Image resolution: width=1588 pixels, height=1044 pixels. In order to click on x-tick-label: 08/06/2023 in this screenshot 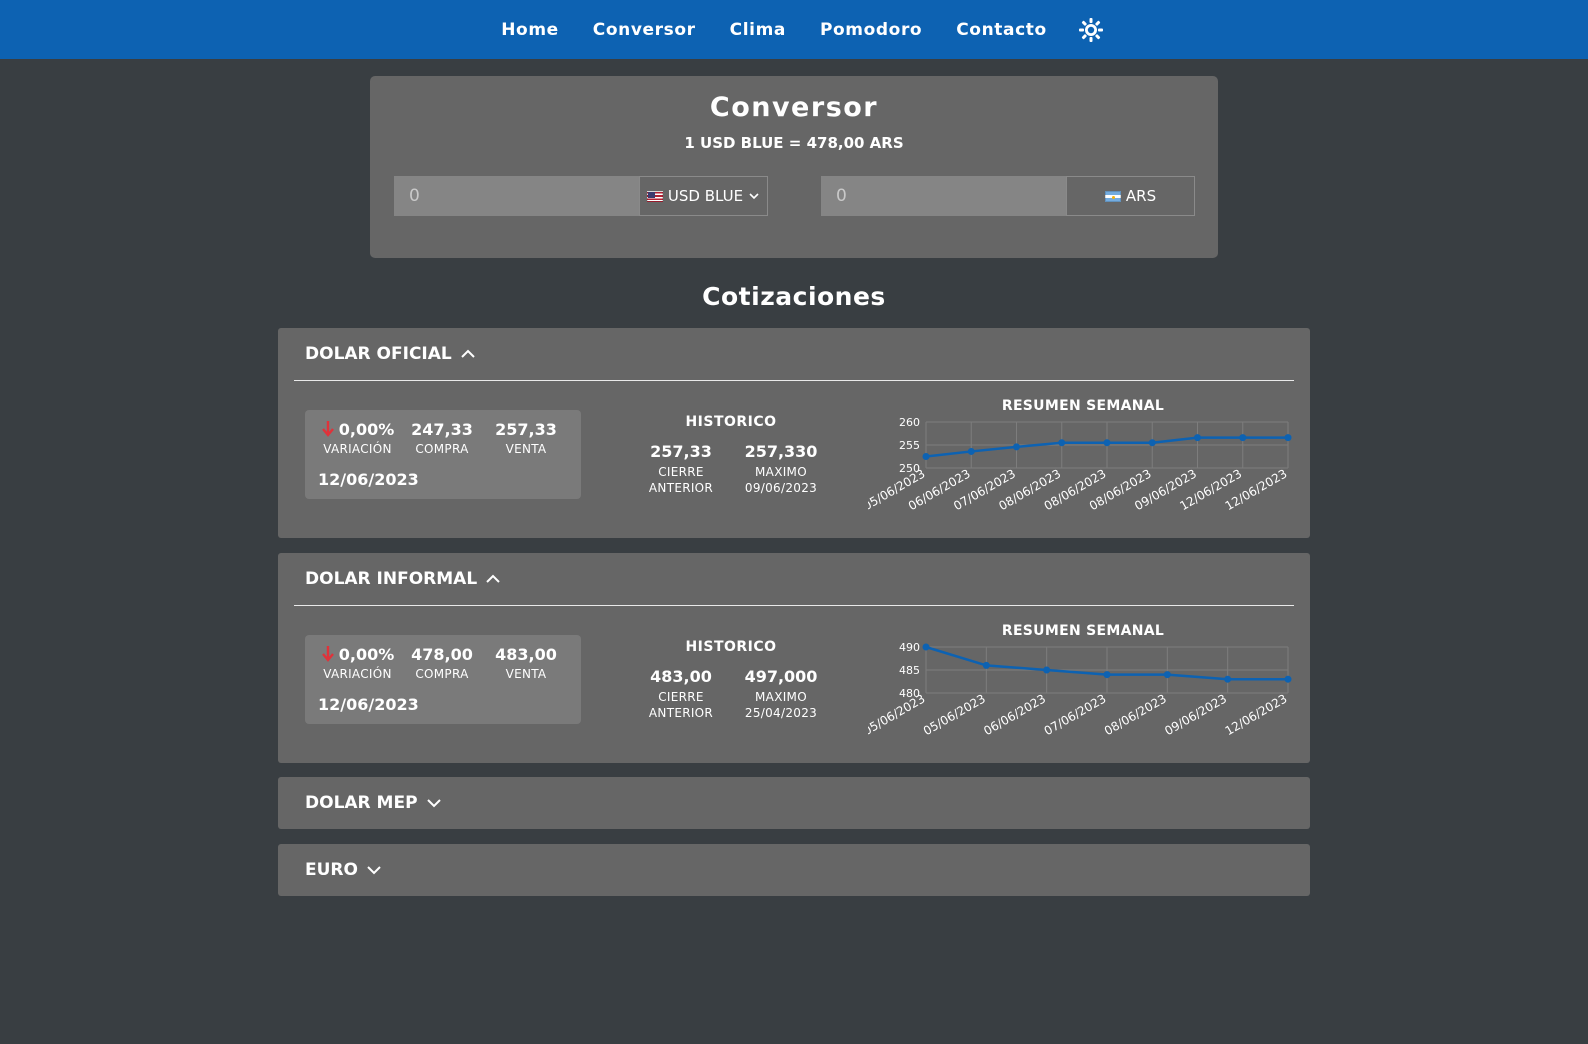, I will do `click(1135, 714)`.